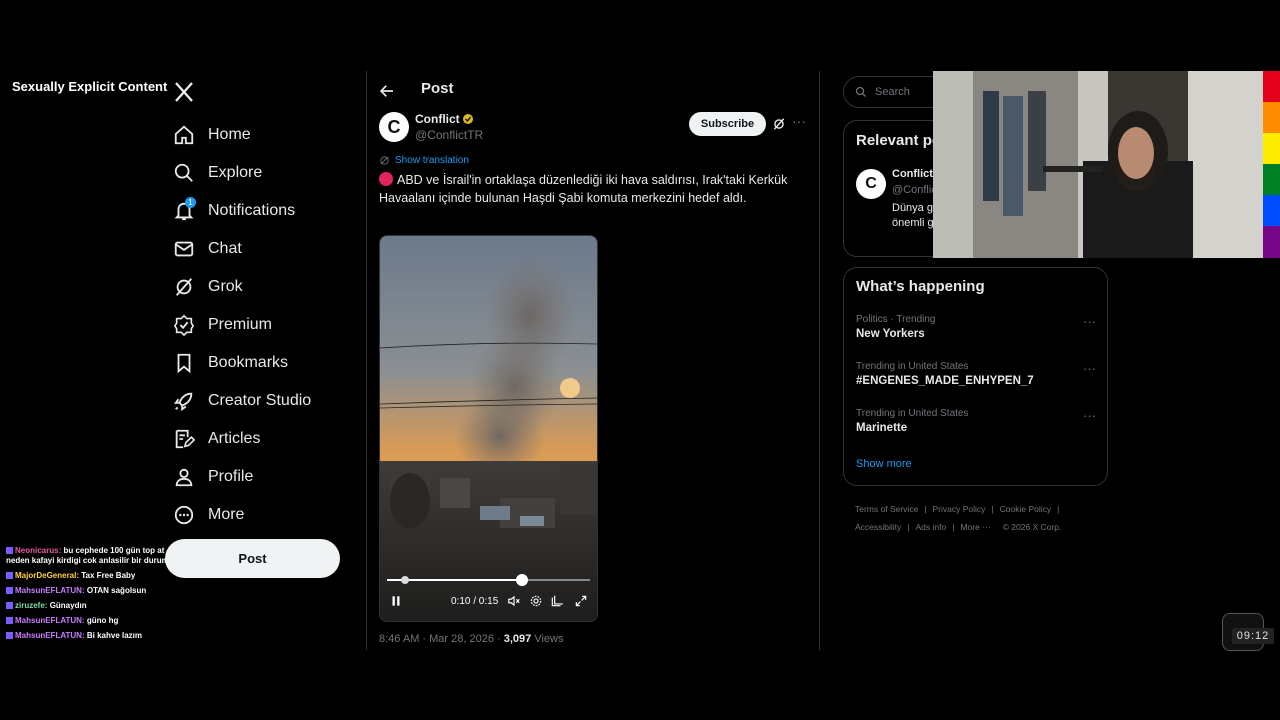 This screenshot has height=720, width=1280. What do you see at coordinates (890, 334) in the screenshot?
I see `trend-name: New Yorkers` at bounding box center [890, 334].